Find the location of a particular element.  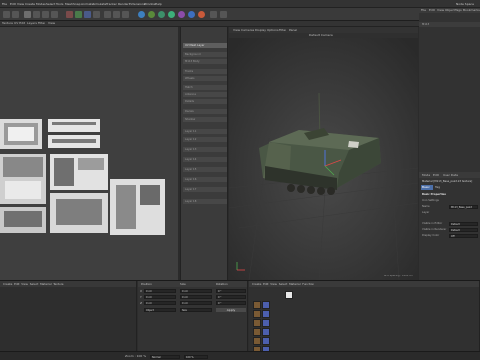

subtool-view: View is located at coordinates (51, 23).